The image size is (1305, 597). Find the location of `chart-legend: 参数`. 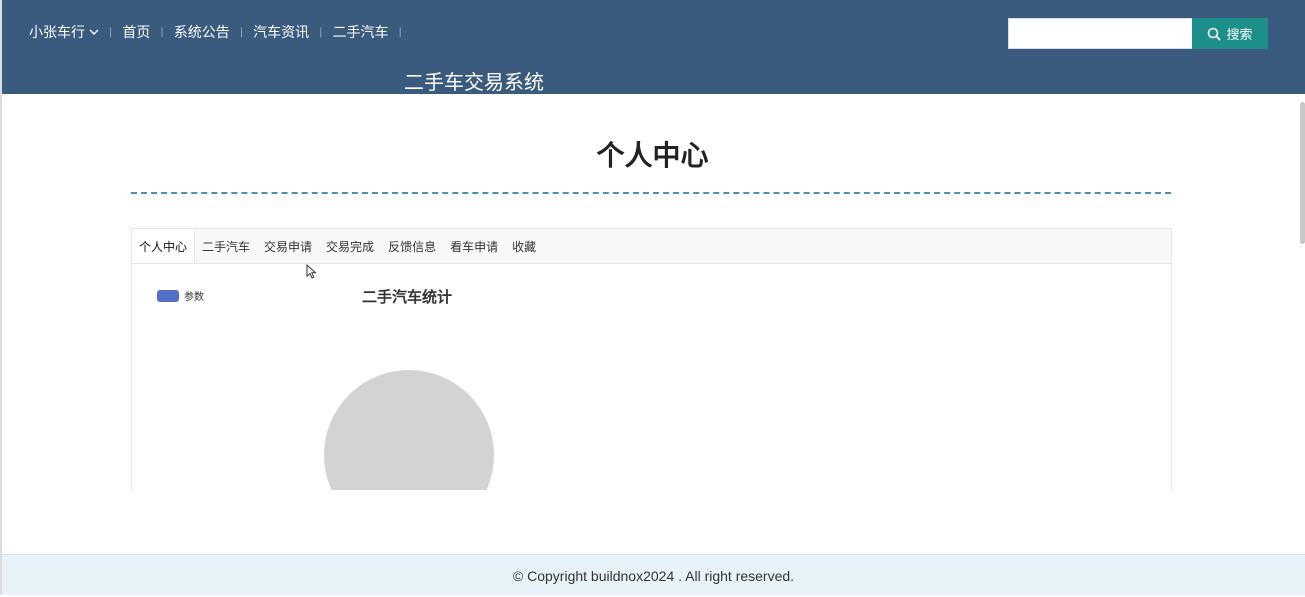

chart-legend: 参数 is located at coordinates (180, 295).